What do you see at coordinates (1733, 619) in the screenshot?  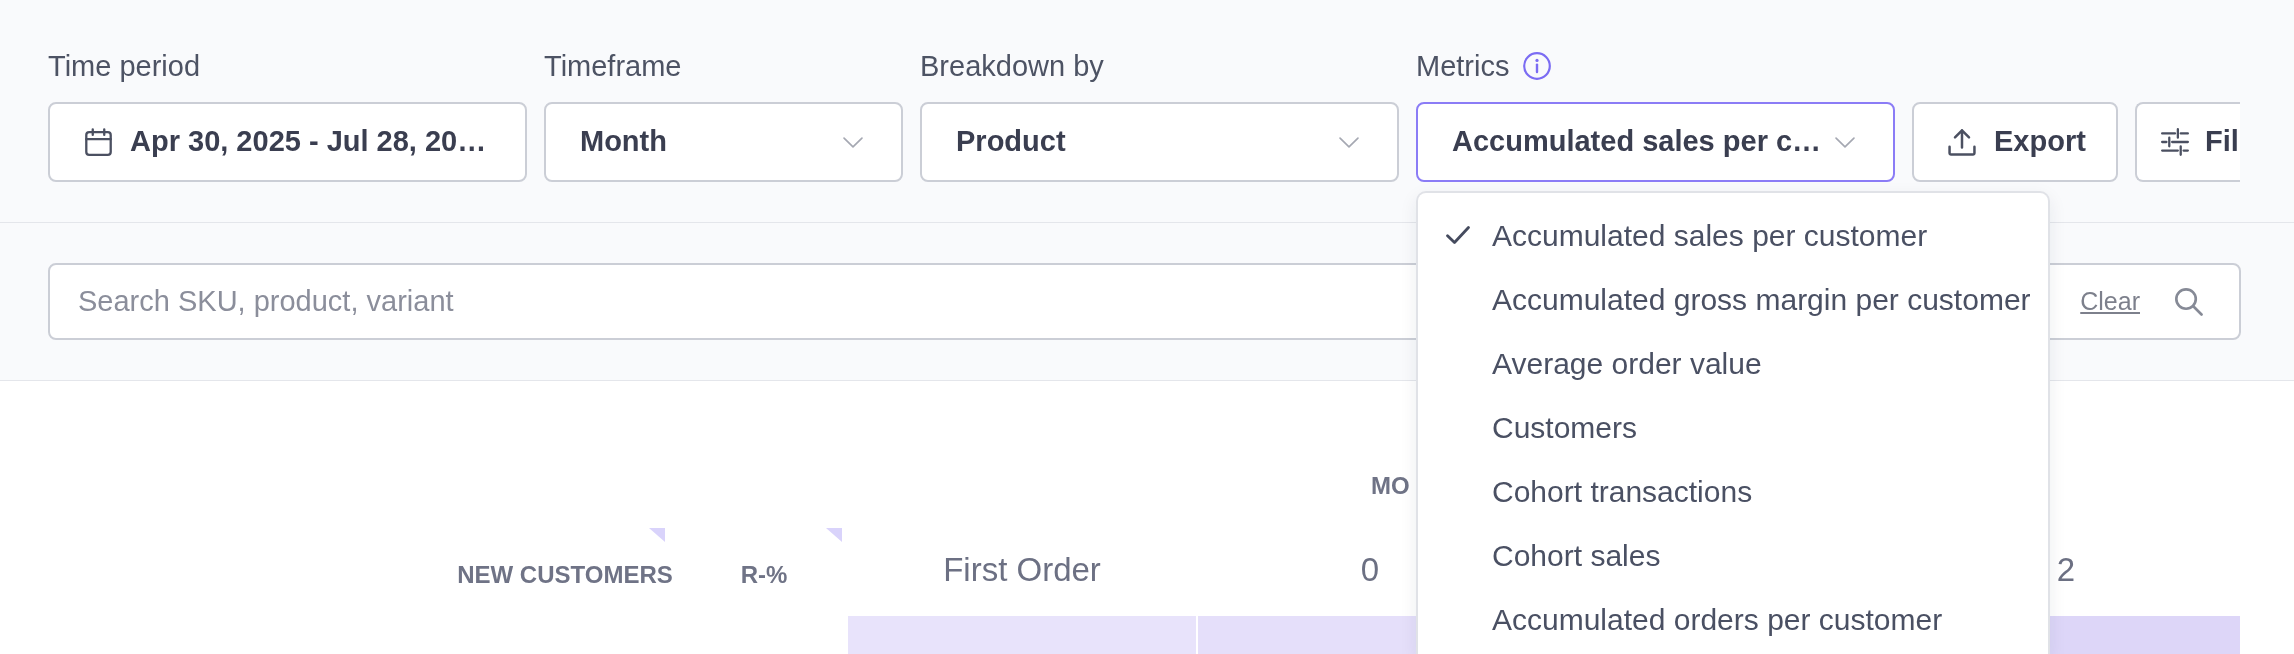 I see `menu-item: Accumulated orders per customer` at bounding box center [1733, 619].